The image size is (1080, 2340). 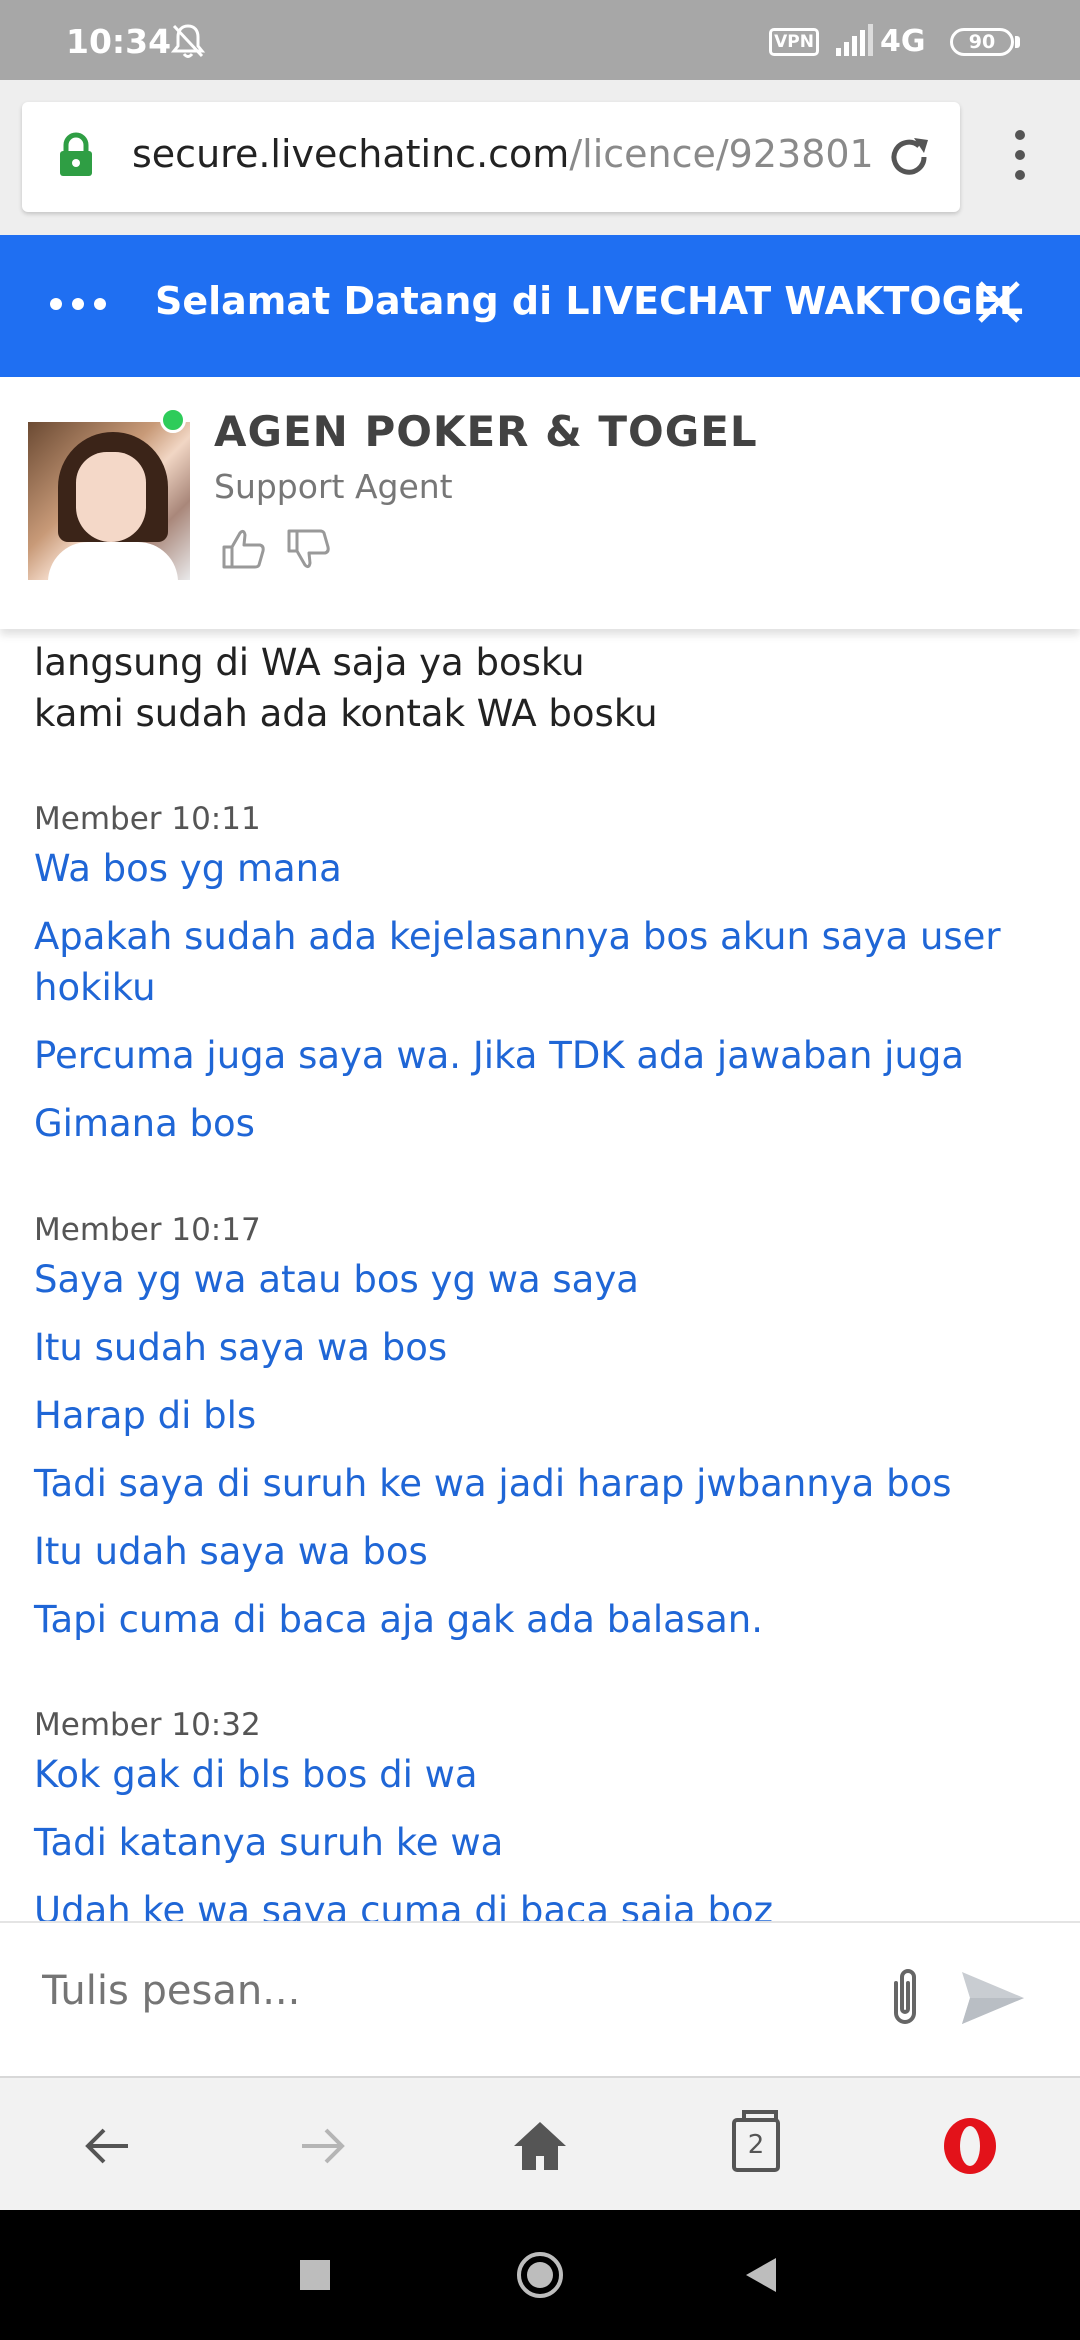 What do you see at coordinates (761, 2275) in the screenshot?
I see `back-triangle-icon` at bounding box center [761, 2275].